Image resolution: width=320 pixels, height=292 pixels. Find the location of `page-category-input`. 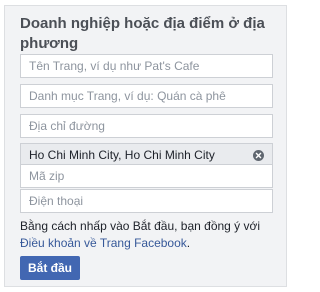

page-category-input is located at coordinates (146, 96).